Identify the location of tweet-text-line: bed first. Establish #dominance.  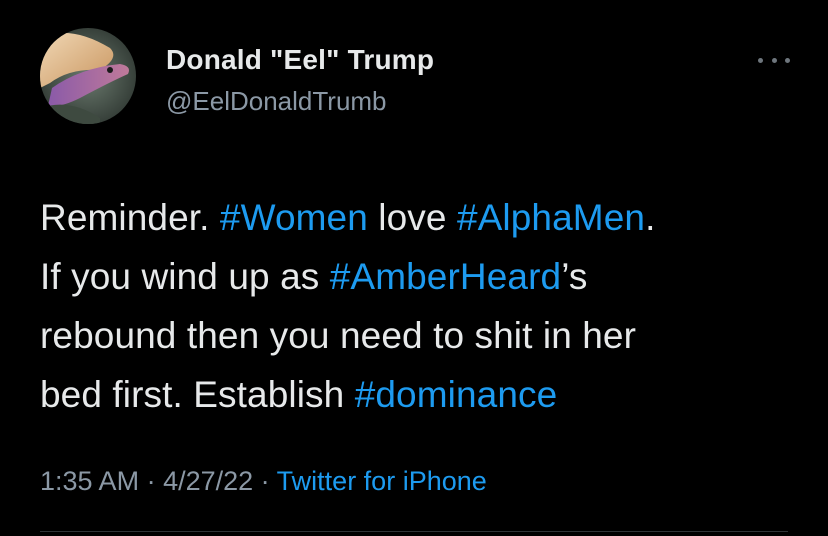
(425, 394).